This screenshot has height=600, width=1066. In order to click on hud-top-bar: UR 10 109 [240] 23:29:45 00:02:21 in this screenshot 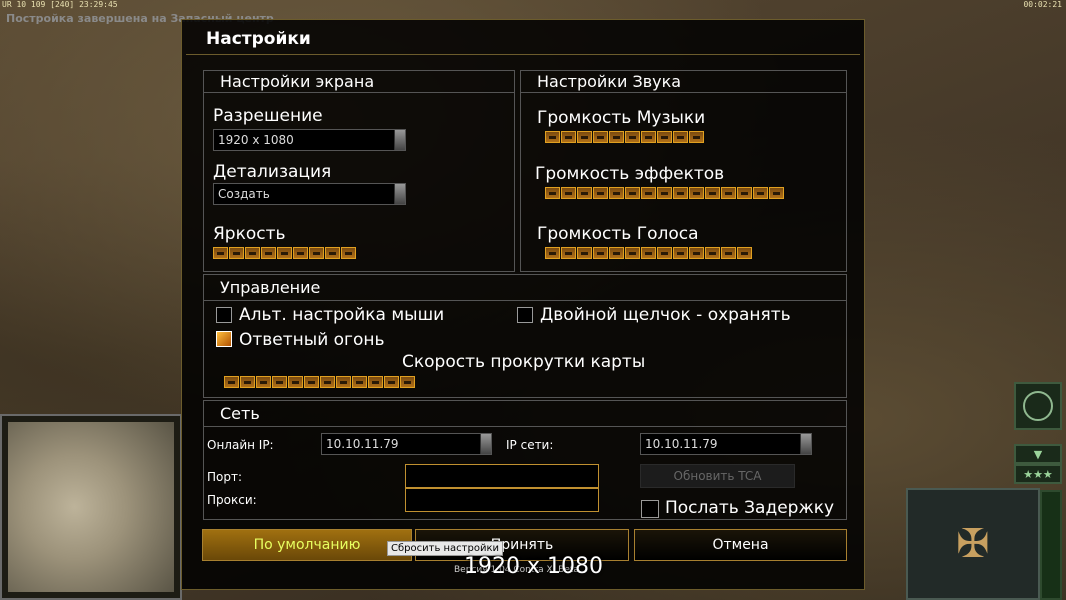, I will do `click(533, 5)`.